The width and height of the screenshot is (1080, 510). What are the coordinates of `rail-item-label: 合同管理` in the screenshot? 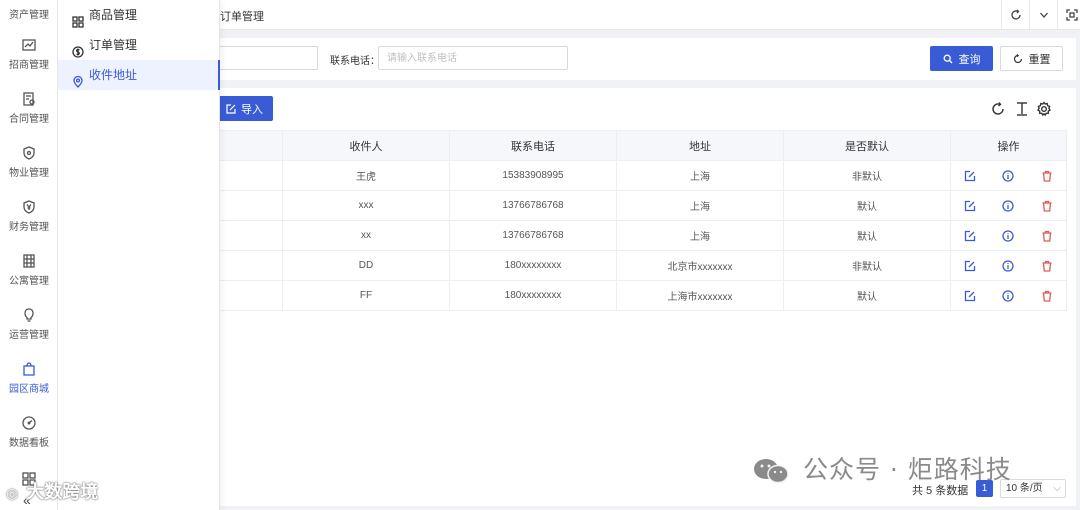 It's located at (29, 119).